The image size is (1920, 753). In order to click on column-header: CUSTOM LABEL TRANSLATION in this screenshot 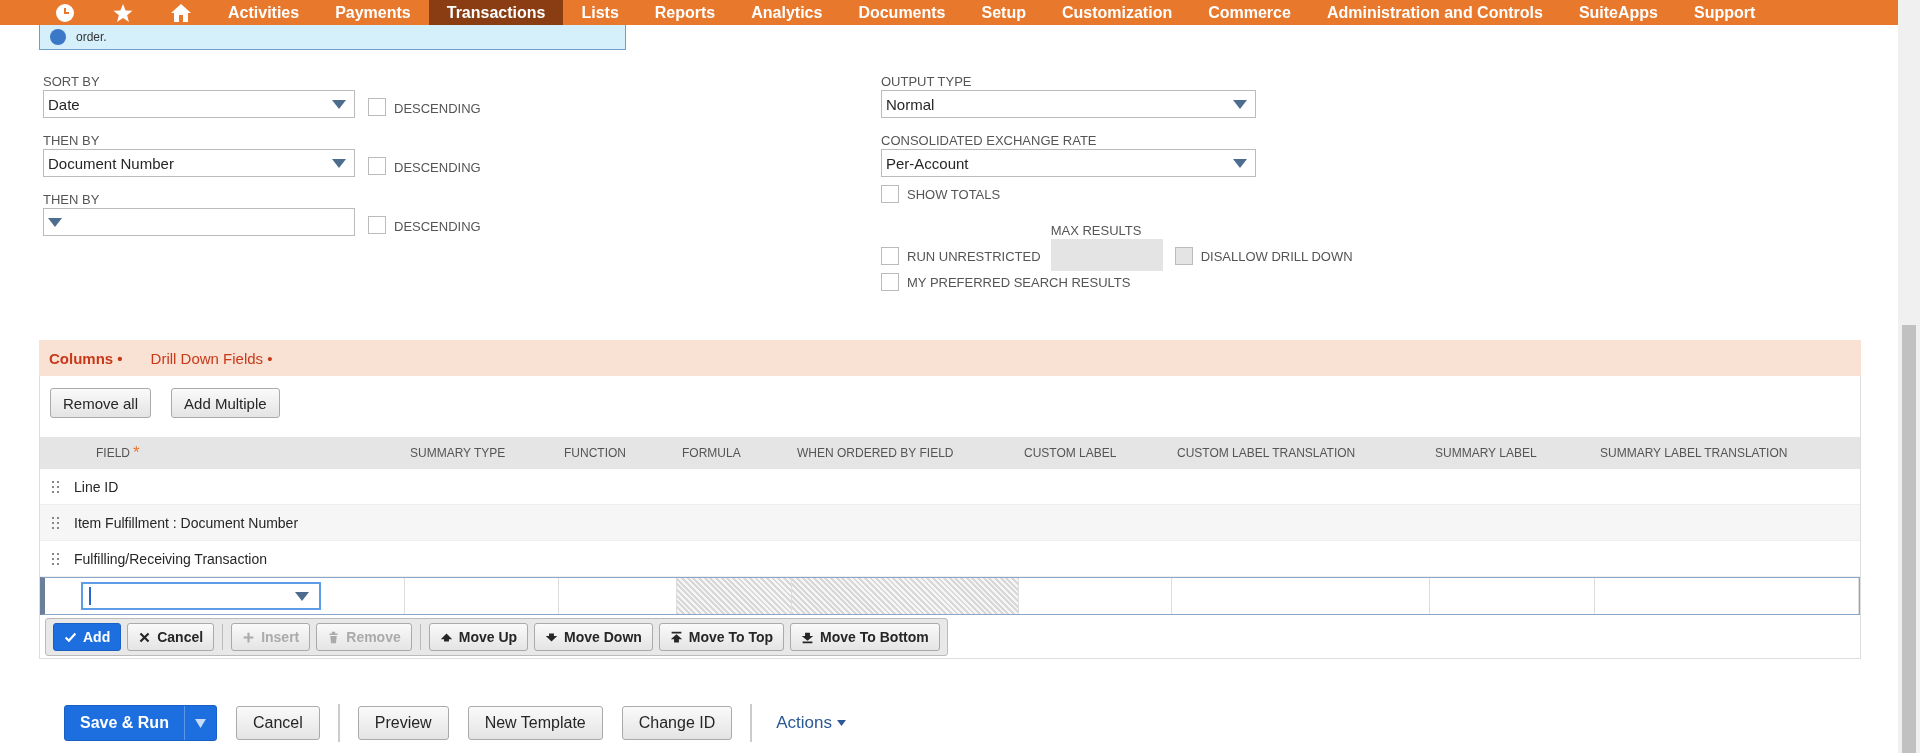, I will do `click(1266, 453)`.